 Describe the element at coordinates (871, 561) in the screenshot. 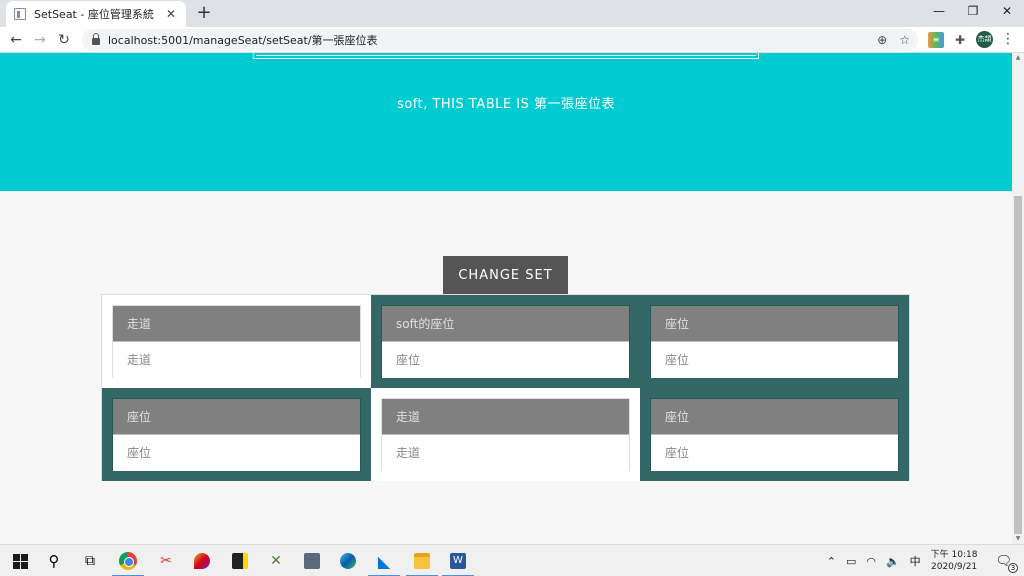

I see `wifi-icon: ◠` at that location.